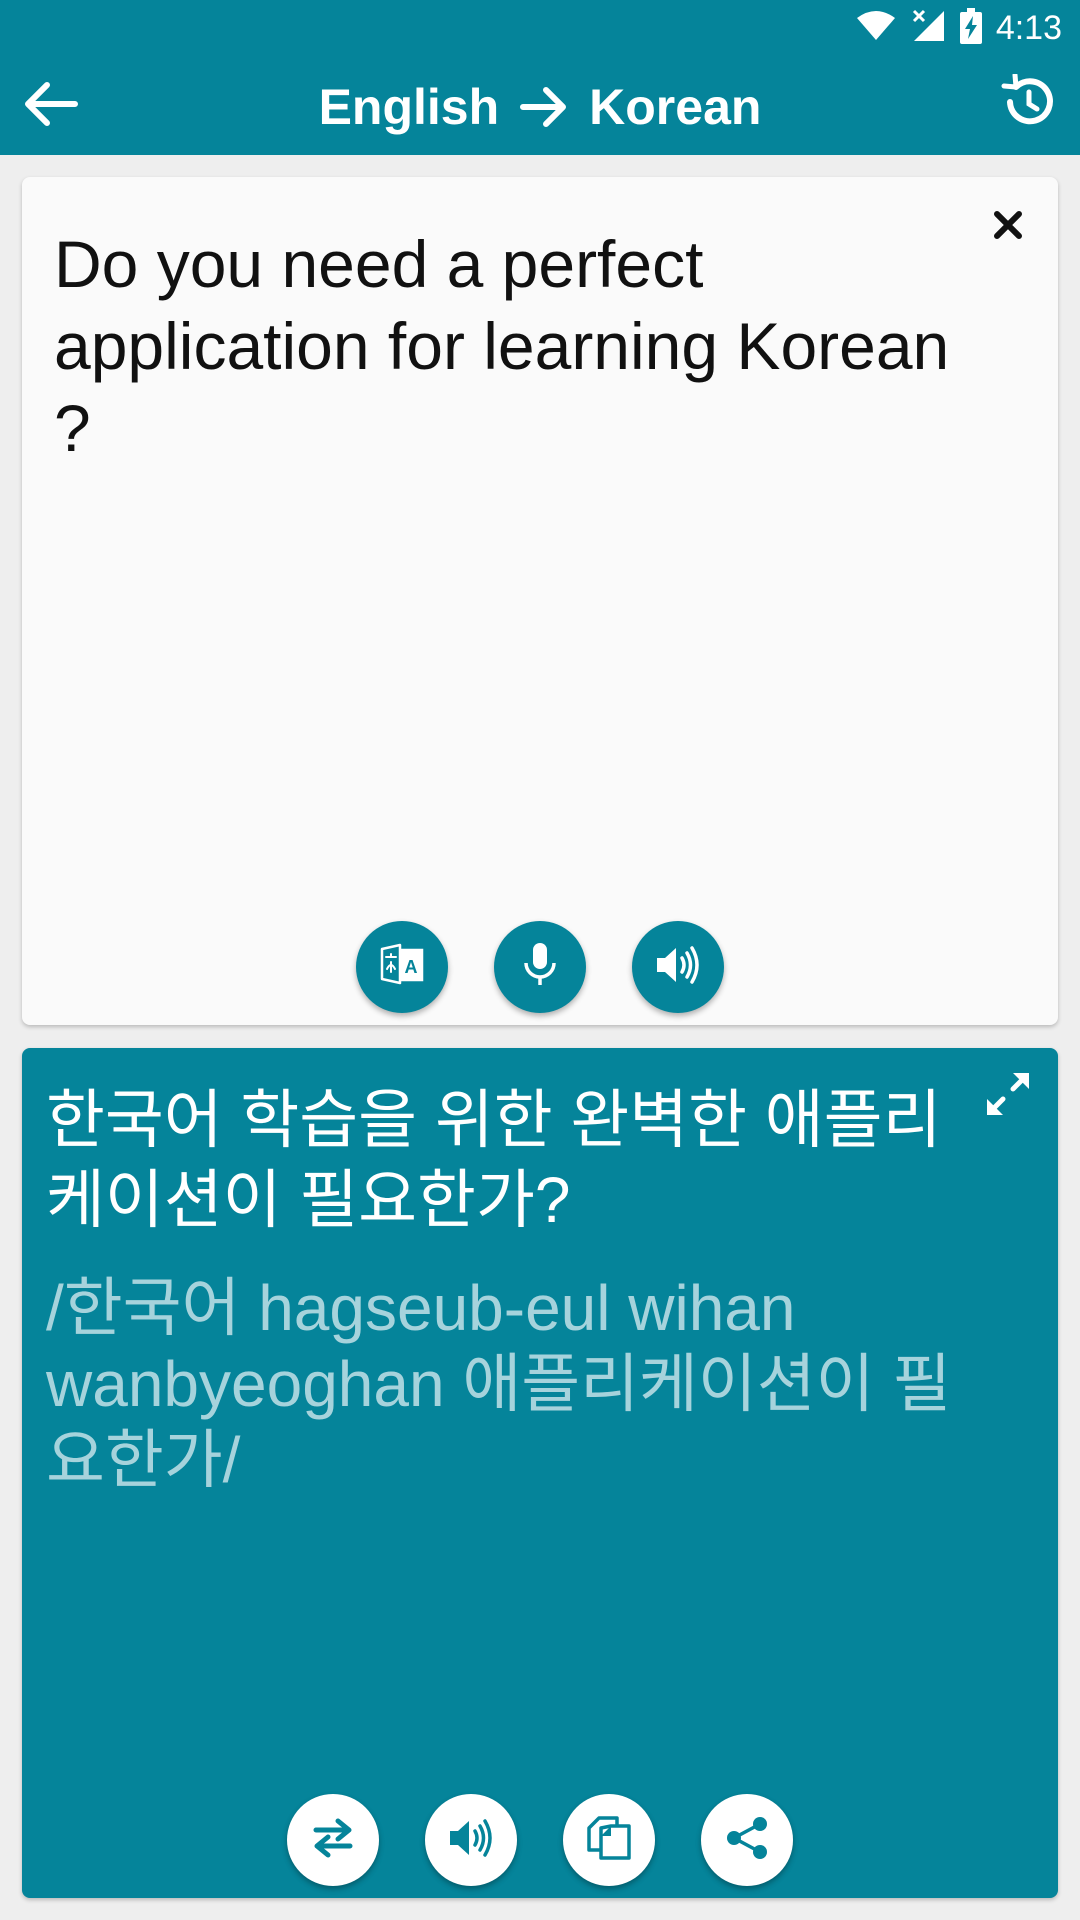  I want to click on close-icon, so click(1008, 227).